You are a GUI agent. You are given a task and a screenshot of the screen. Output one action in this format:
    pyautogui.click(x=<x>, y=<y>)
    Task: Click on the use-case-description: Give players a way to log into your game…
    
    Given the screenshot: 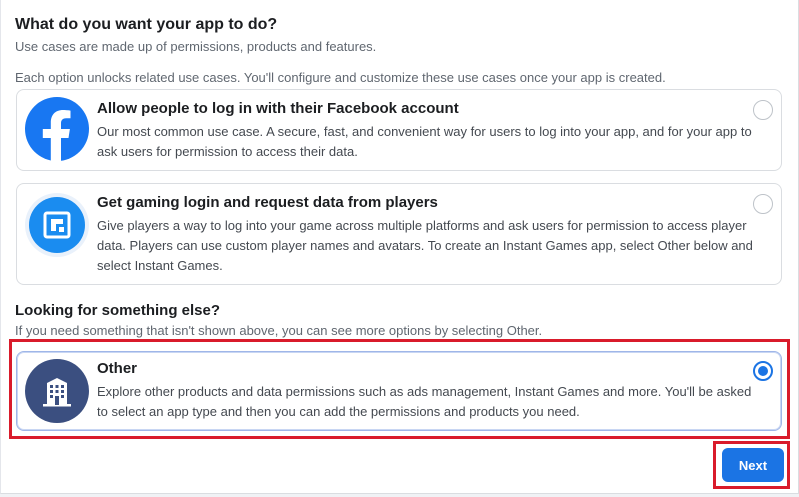 What is the action you would take?
    pyautogui.click(x=425, y=245)
    